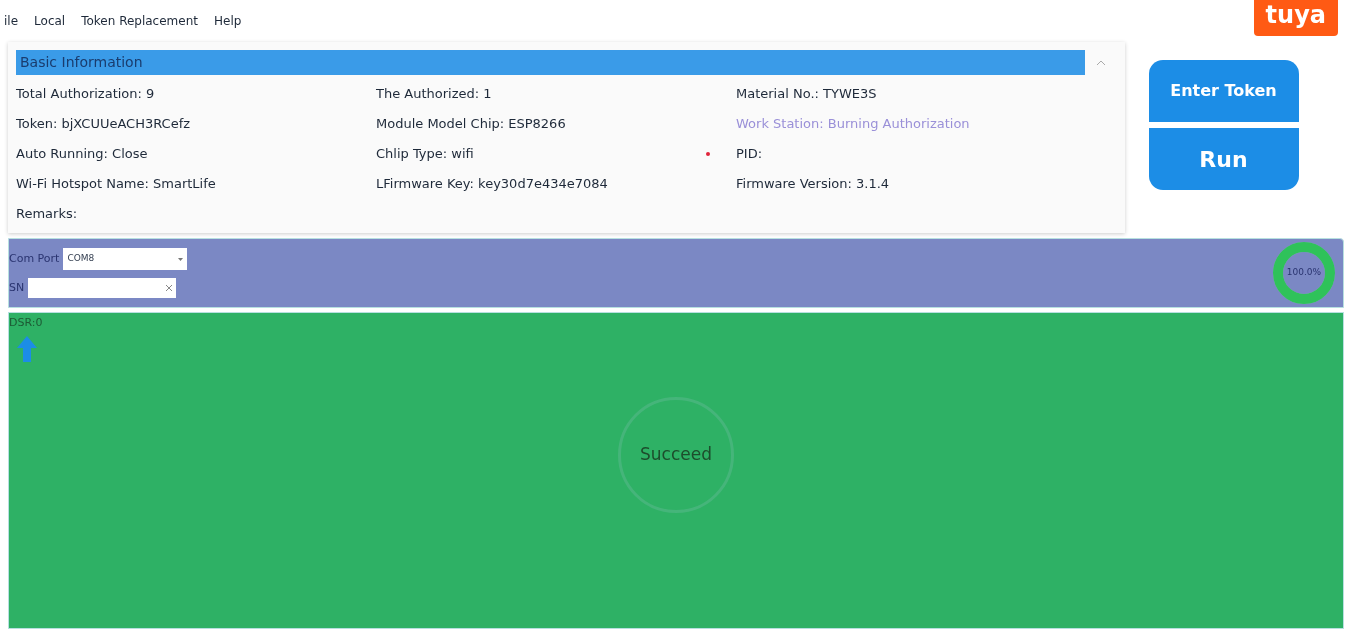  I want to click on logo: tuya, so click(1295, 18).